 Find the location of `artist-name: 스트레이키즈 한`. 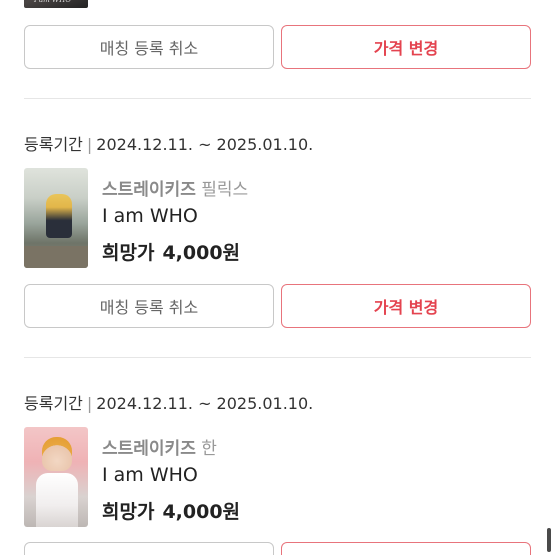

artist-name: 스트레이키즈 한 is located at coordinates (159, 446).